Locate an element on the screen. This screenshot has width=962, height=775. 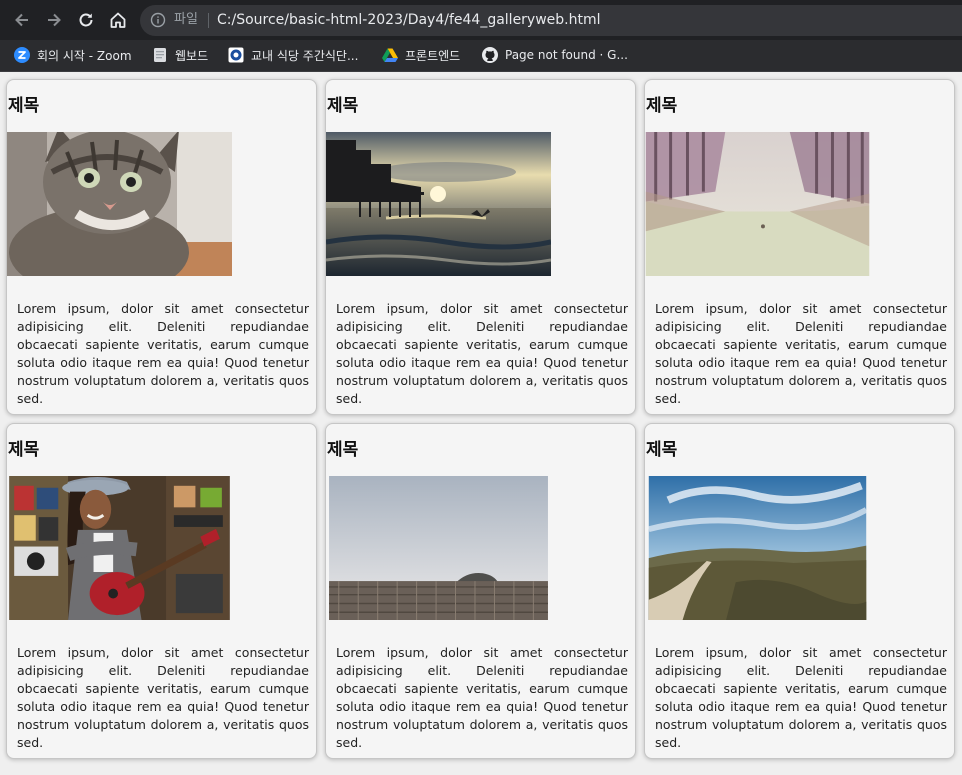
bookmark-zoom: 회의 시작 - Zoom is located at coordinates (73, 55).